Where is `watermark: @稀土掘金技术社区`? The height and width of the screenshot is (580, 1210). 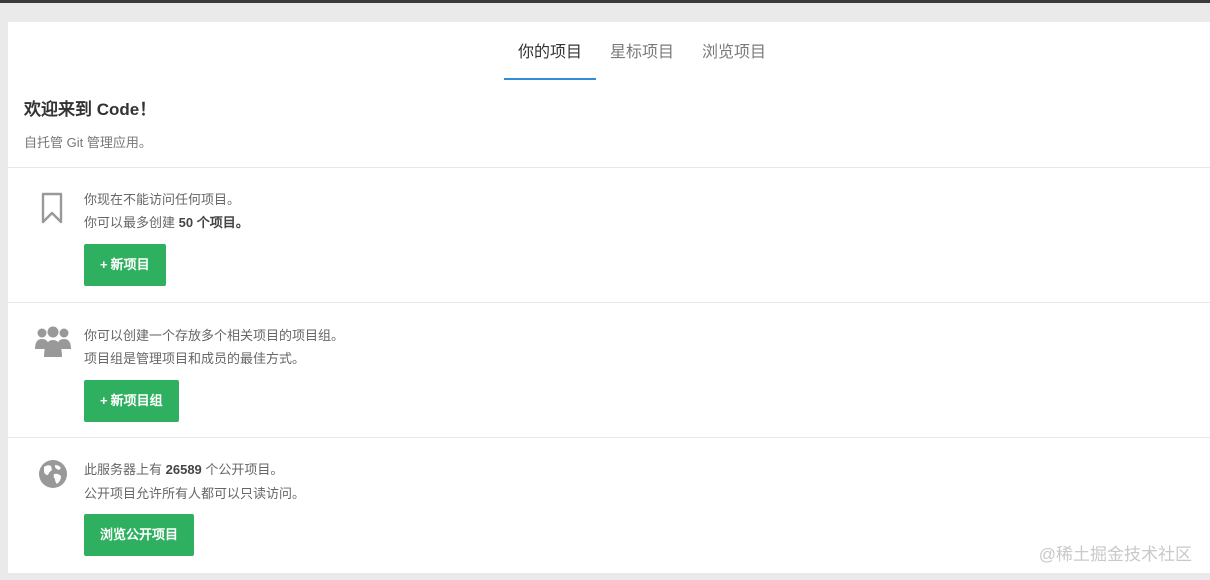
watermark: @稀土掘金技术社区 is located at coordinates (1115, 554).